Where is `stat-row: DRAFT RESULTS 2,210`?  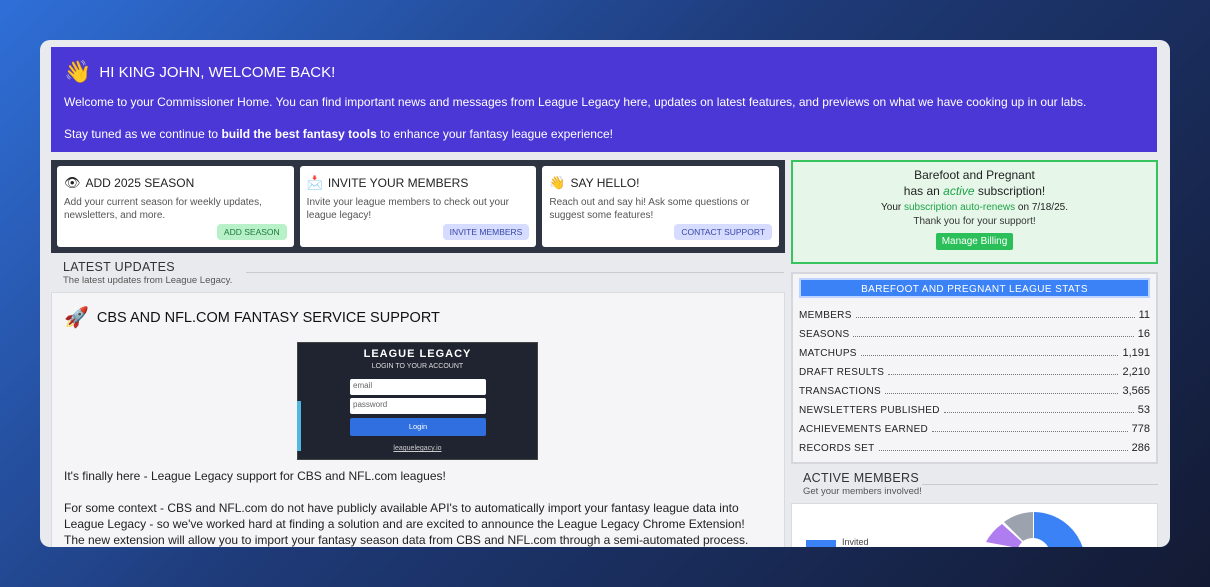 stat-row: DRAFT RESULTS 2,210 is located at coordinates (974, 372).